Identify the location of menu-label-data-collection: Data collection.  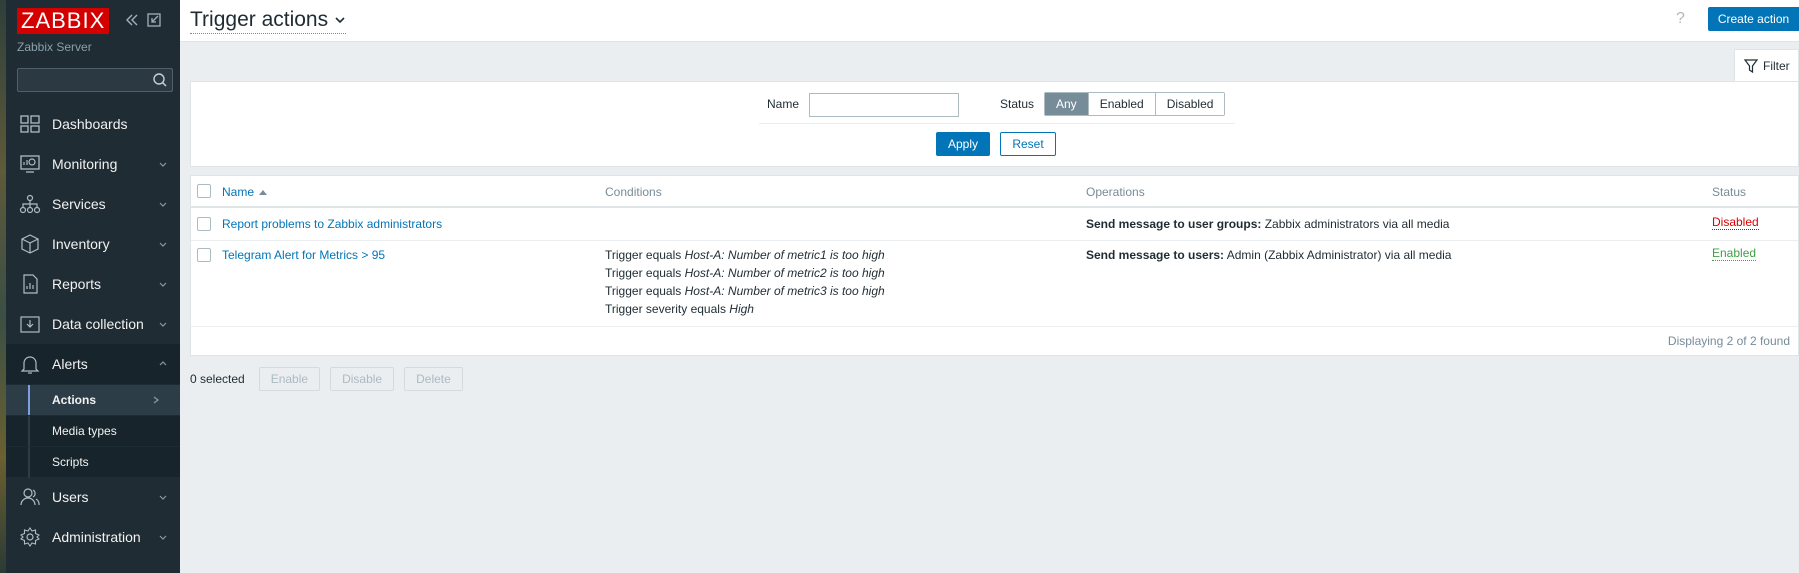
(98, 324).